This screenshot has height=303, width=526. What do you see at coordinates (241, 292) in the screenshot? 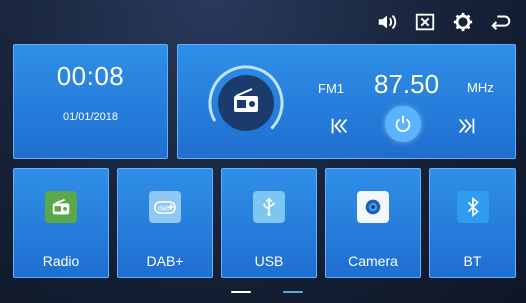
I see `page-dot-active` at bounding box center [241, 292].